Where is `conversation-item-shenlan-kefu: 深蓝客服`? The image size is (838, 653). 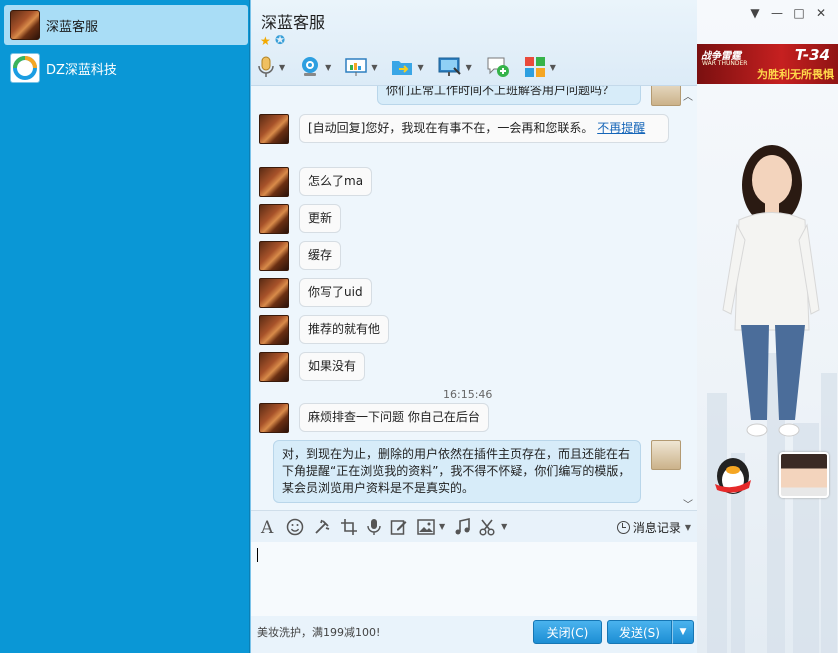 conversation-item-shenlan-kefu: 深蓝客服 is located at coordinates (126, 25).